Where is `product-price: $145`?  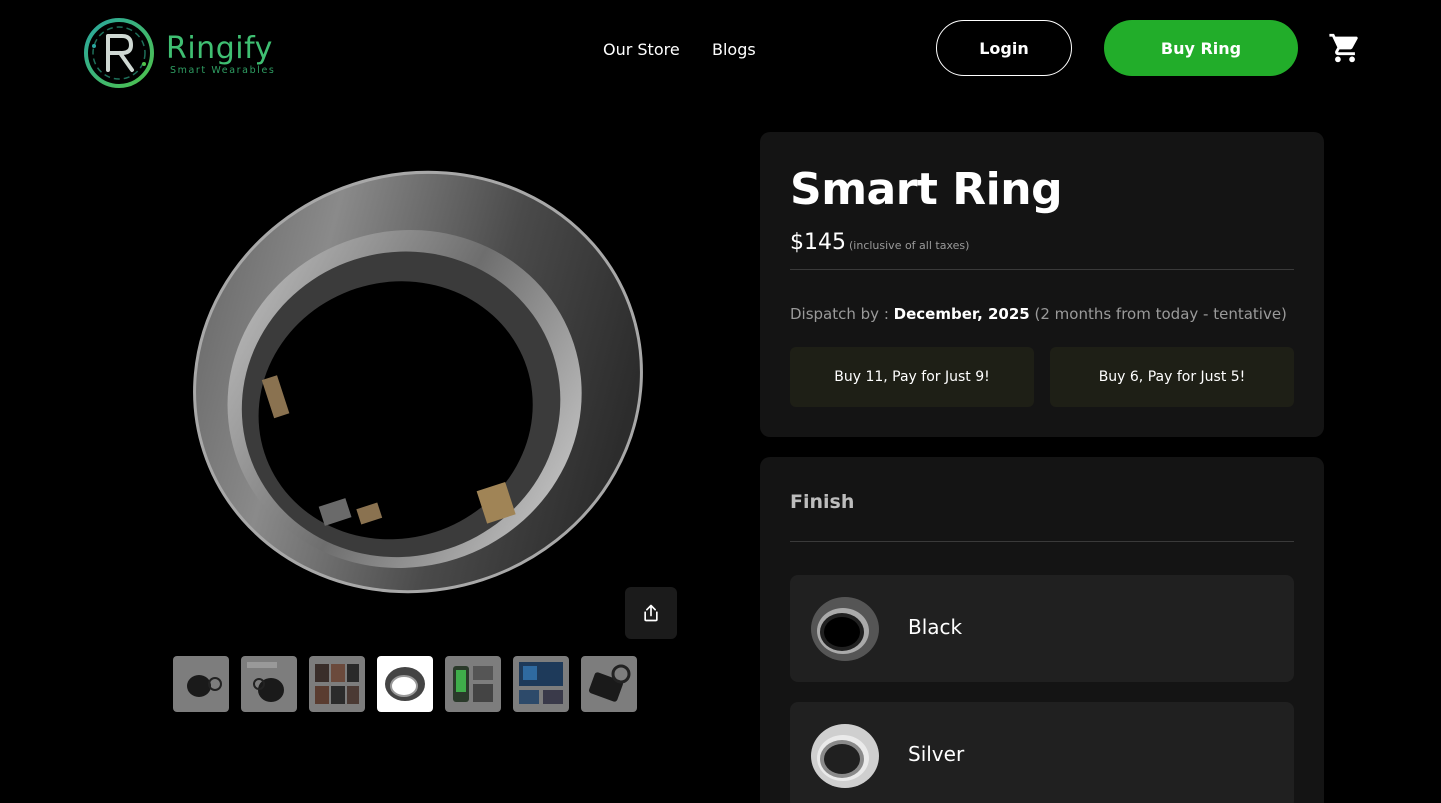 product-price: $145 is located at coordinates (818, 242).